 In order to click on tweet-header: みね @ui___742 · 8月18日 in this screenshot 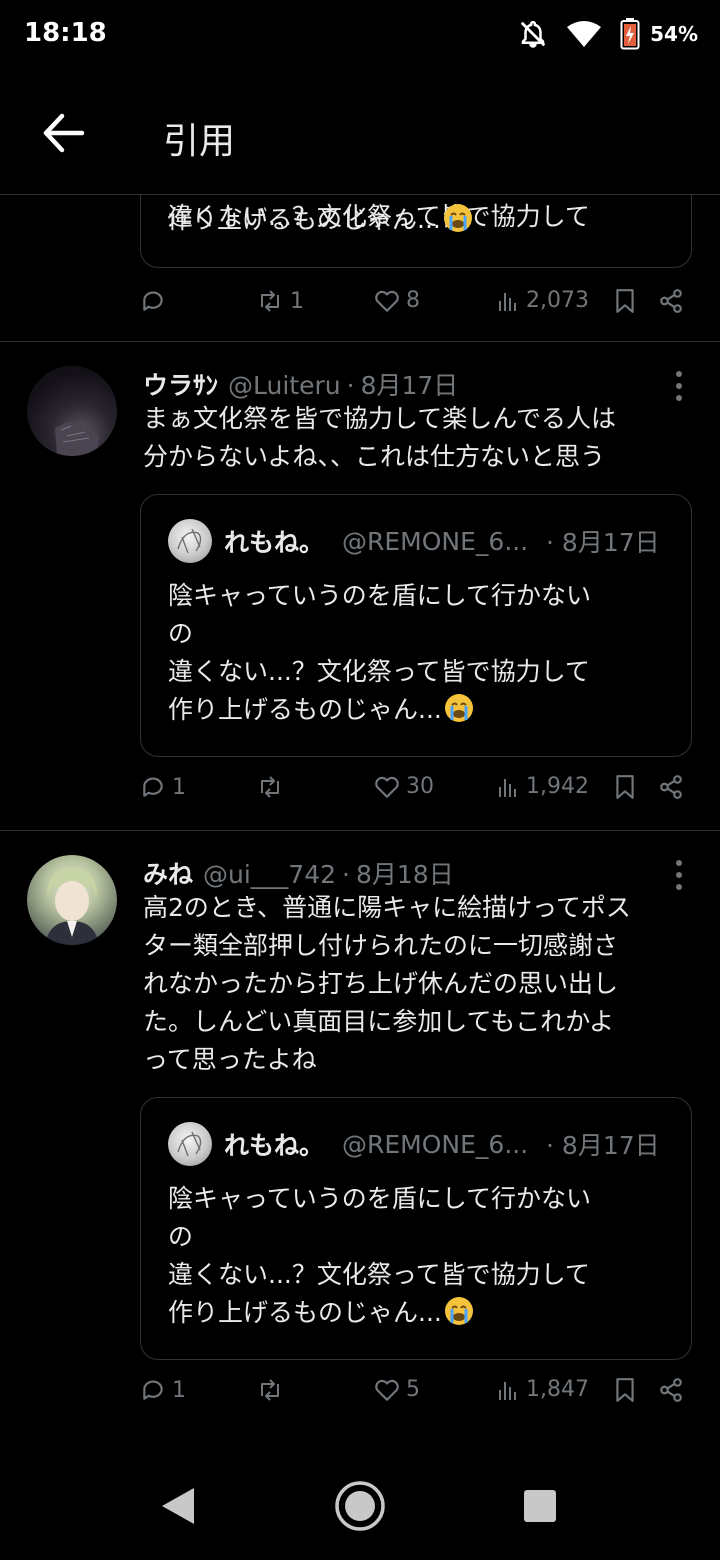, I will do `click(298, 873)`.